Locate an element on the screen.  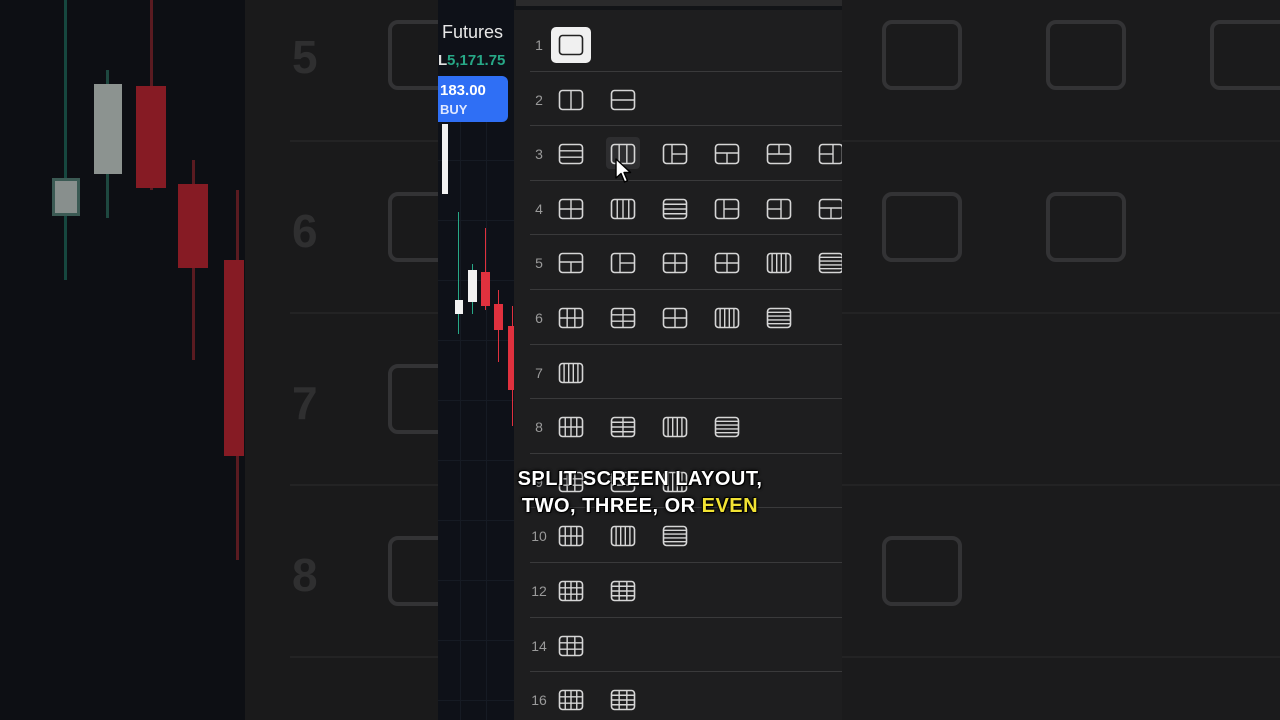
eight-rows-icon is located at coordinates (727, 427).